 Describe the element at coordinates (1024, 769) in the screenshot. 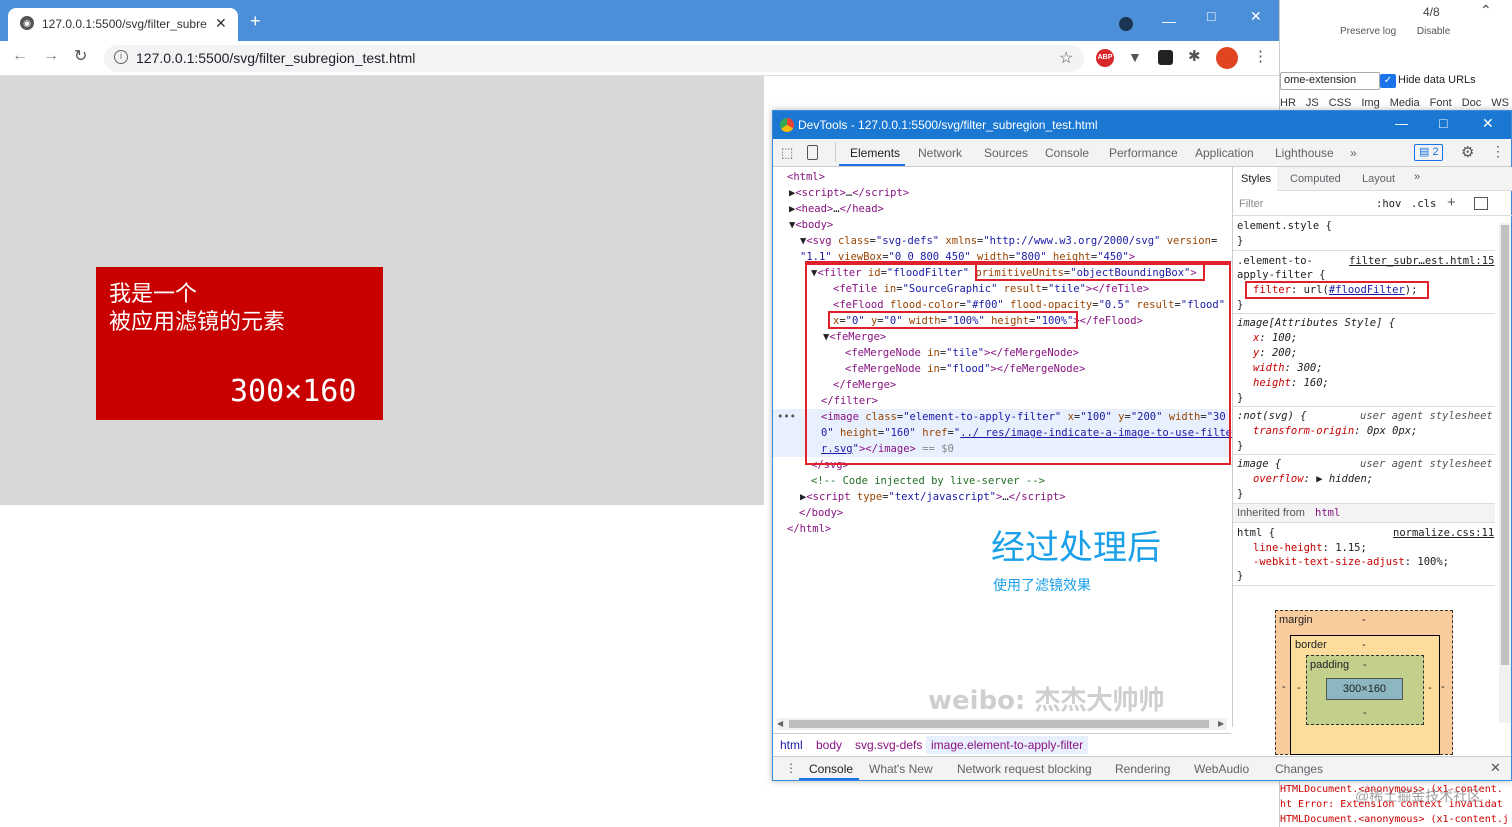

I see `drawer-tab-request-blocking: Network request blocking` at that location.